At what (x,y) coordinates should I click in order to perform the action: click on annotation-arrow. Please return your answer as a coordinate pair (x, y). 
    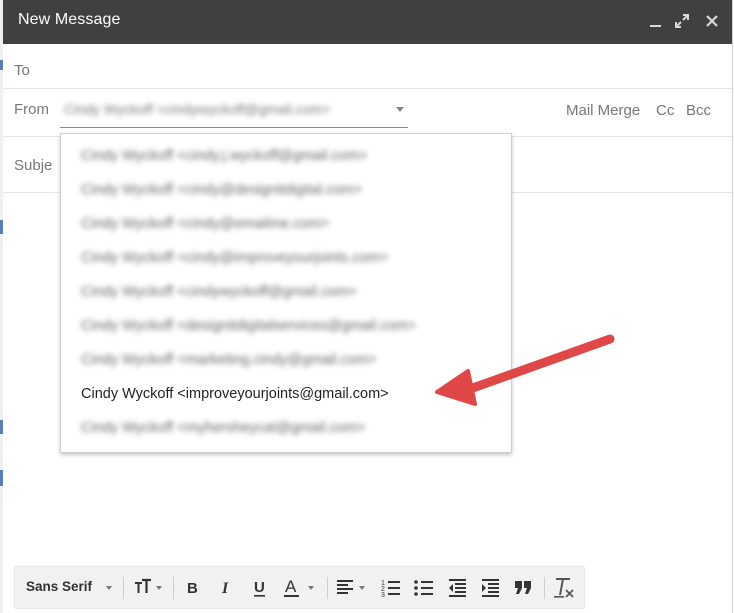
    Looking at the image, I should click on (525, 370).